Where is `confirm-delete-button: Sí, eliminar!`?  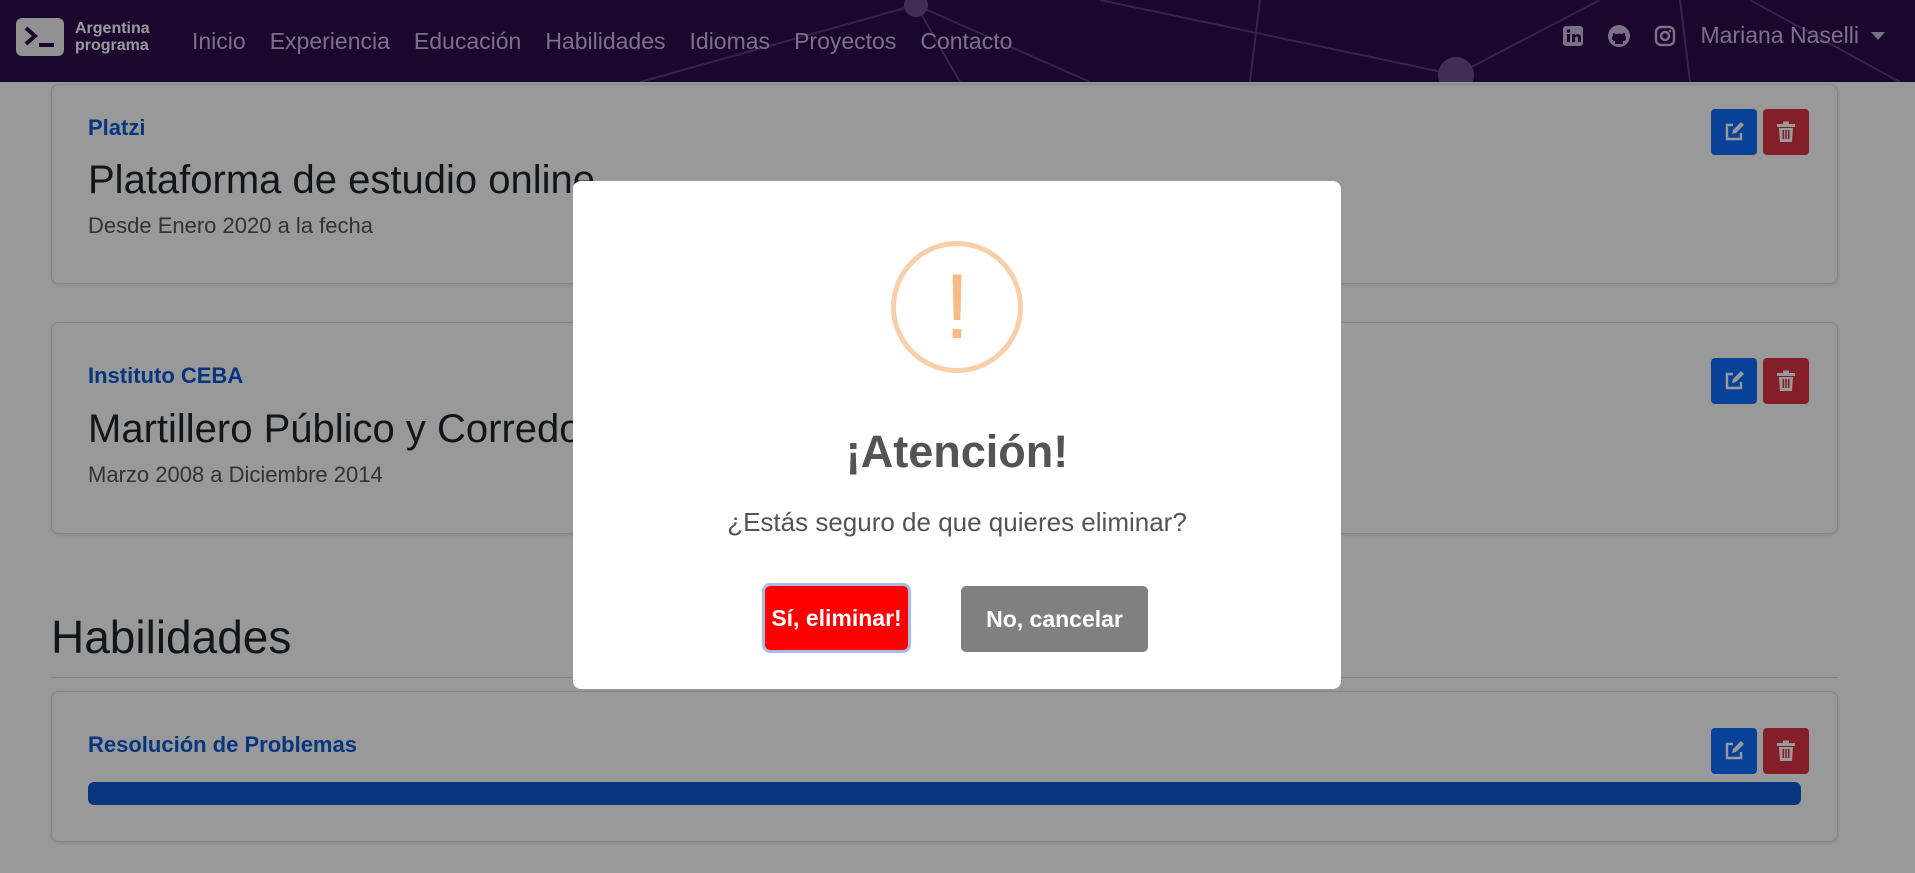 confirm-delete-button: Sí, eliminar! is located at coordinates (836, 618).